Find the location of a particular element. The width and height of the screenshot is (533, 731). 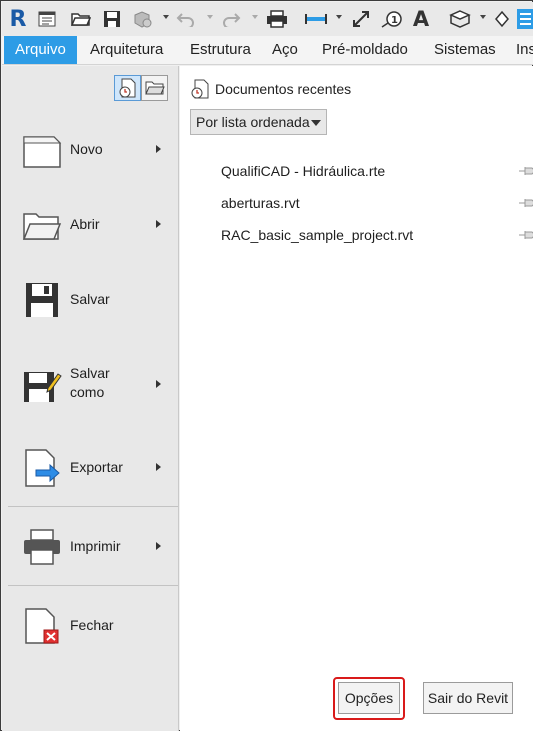

menu-item-novo: Novo is located at coordinates (90, 149).